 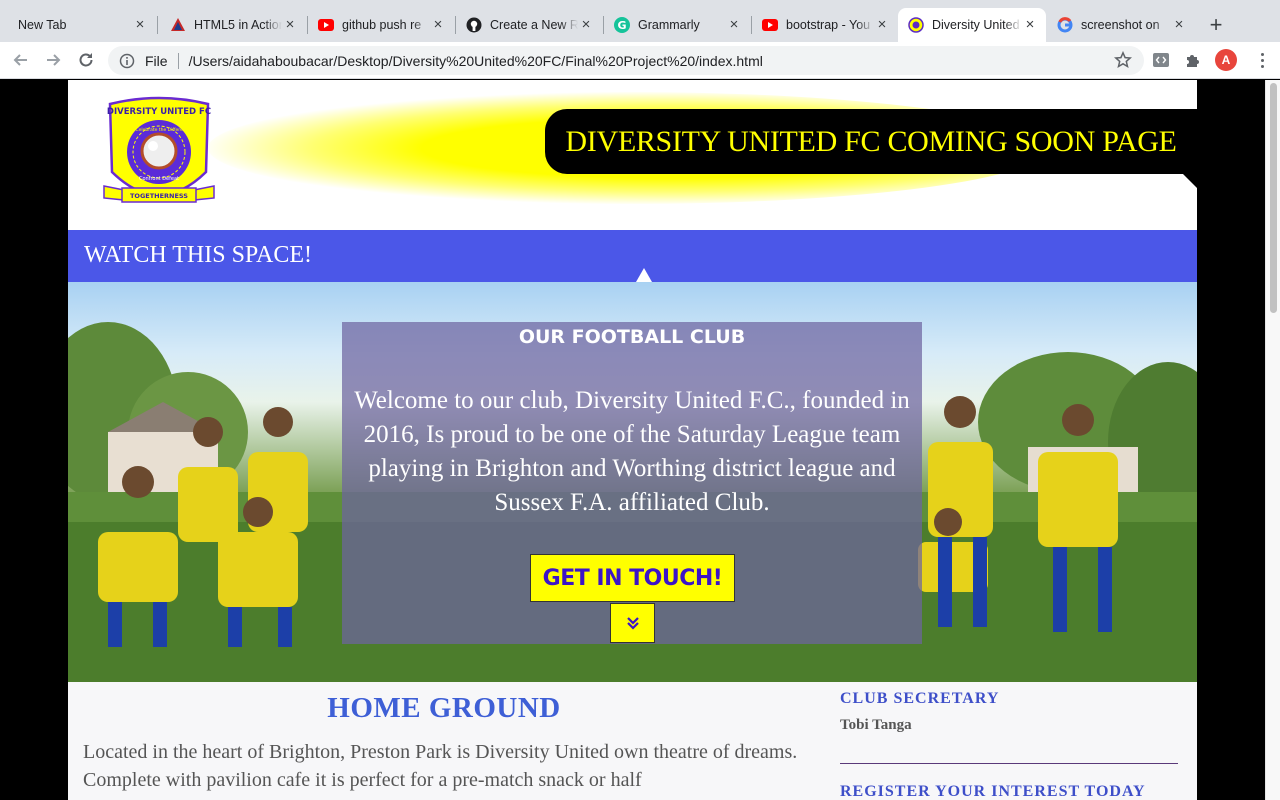 I want to click on svg-text: G, so click(x=621, y=25).